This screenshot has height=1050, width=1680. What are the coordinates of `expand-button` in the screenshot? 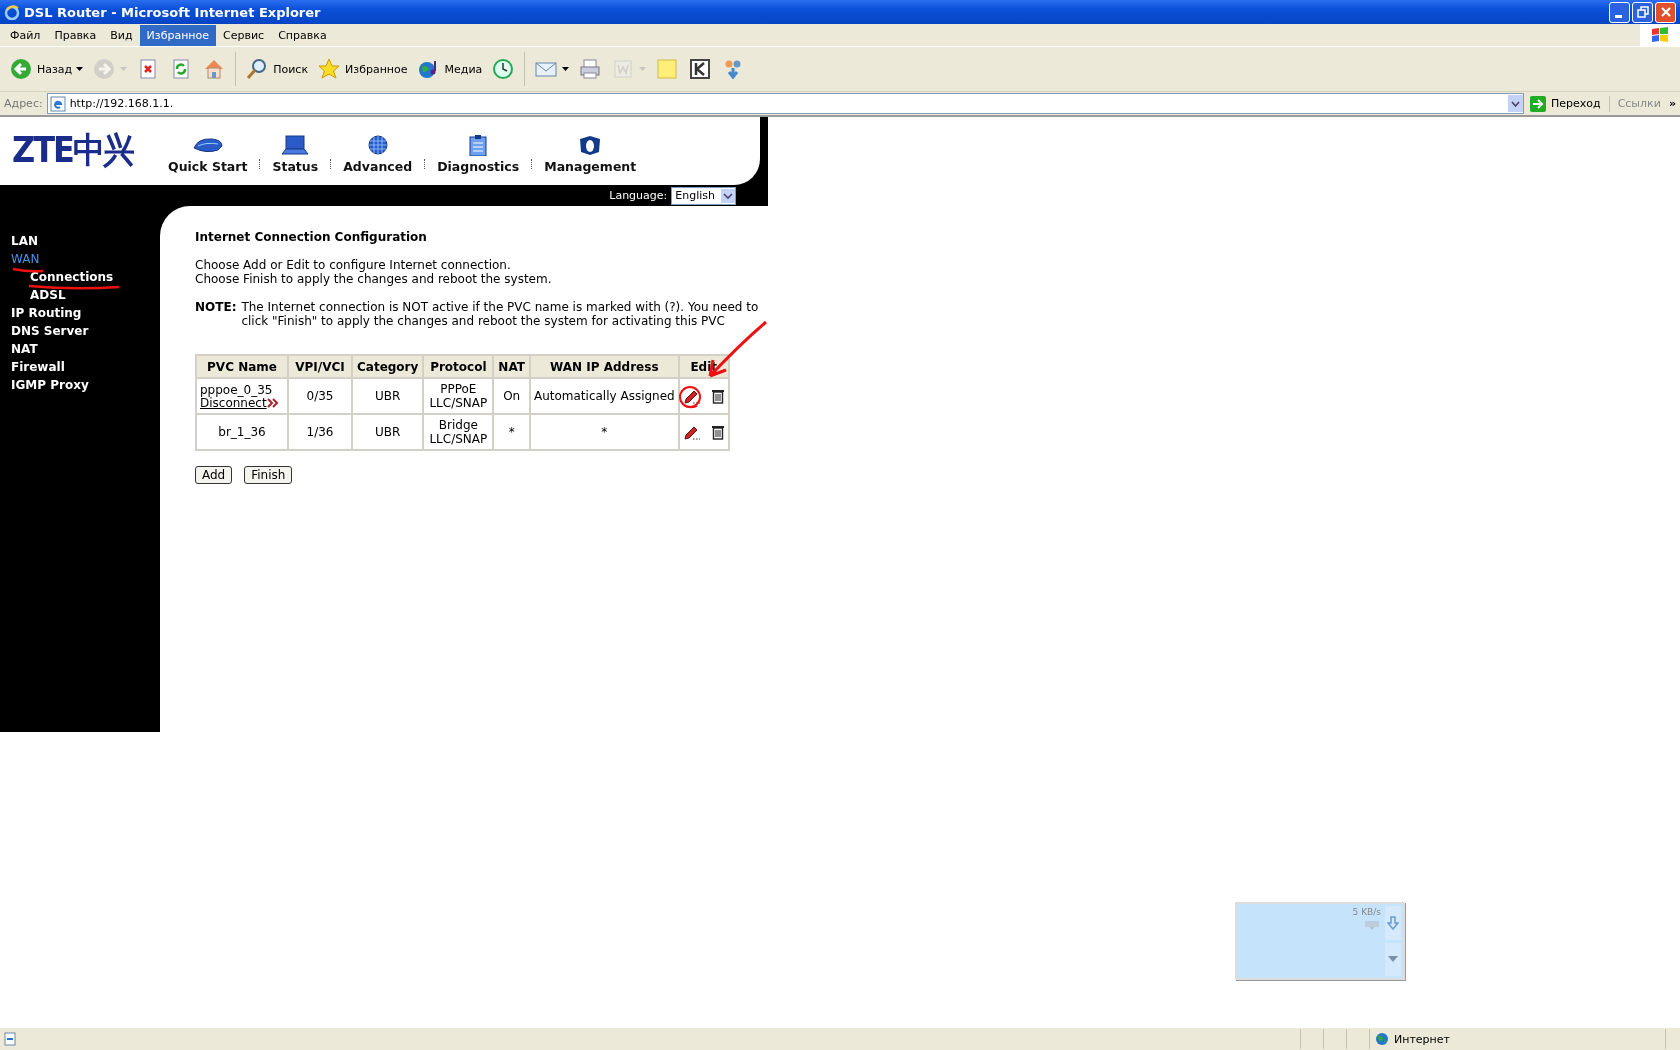 It's located at (1393, 959).